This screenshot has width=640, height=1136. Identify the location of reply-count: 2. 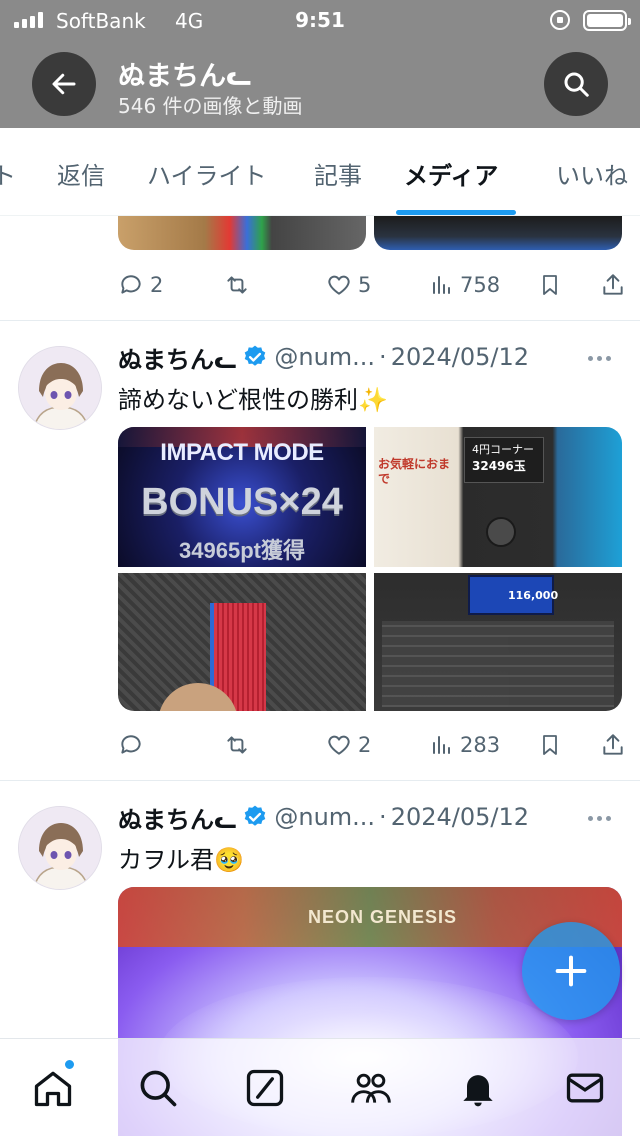
(157, 285).